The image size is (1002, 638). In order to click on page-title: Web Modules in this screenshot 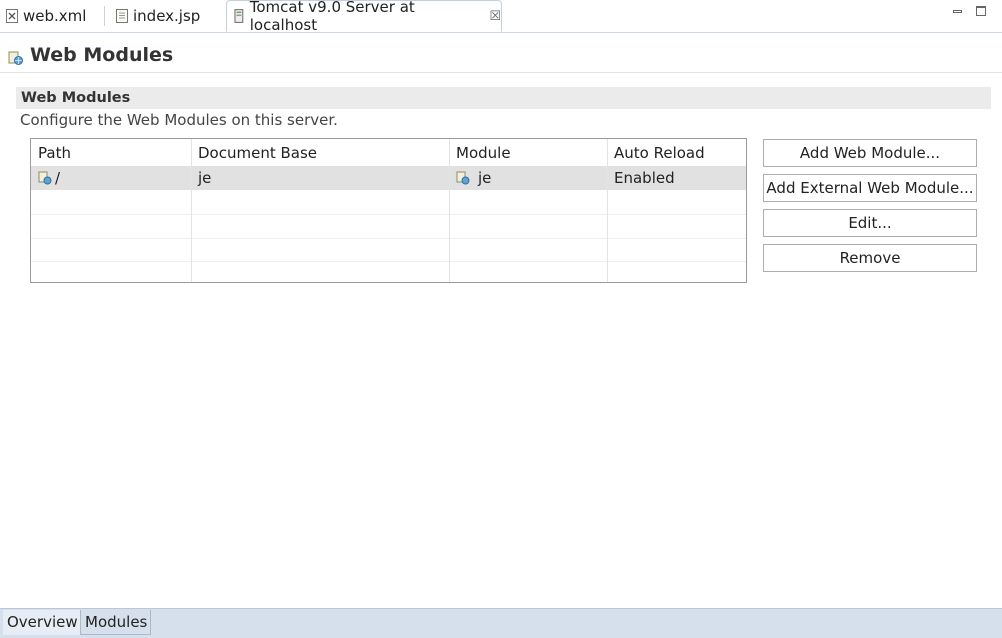, I will do `click(102, 55)`.